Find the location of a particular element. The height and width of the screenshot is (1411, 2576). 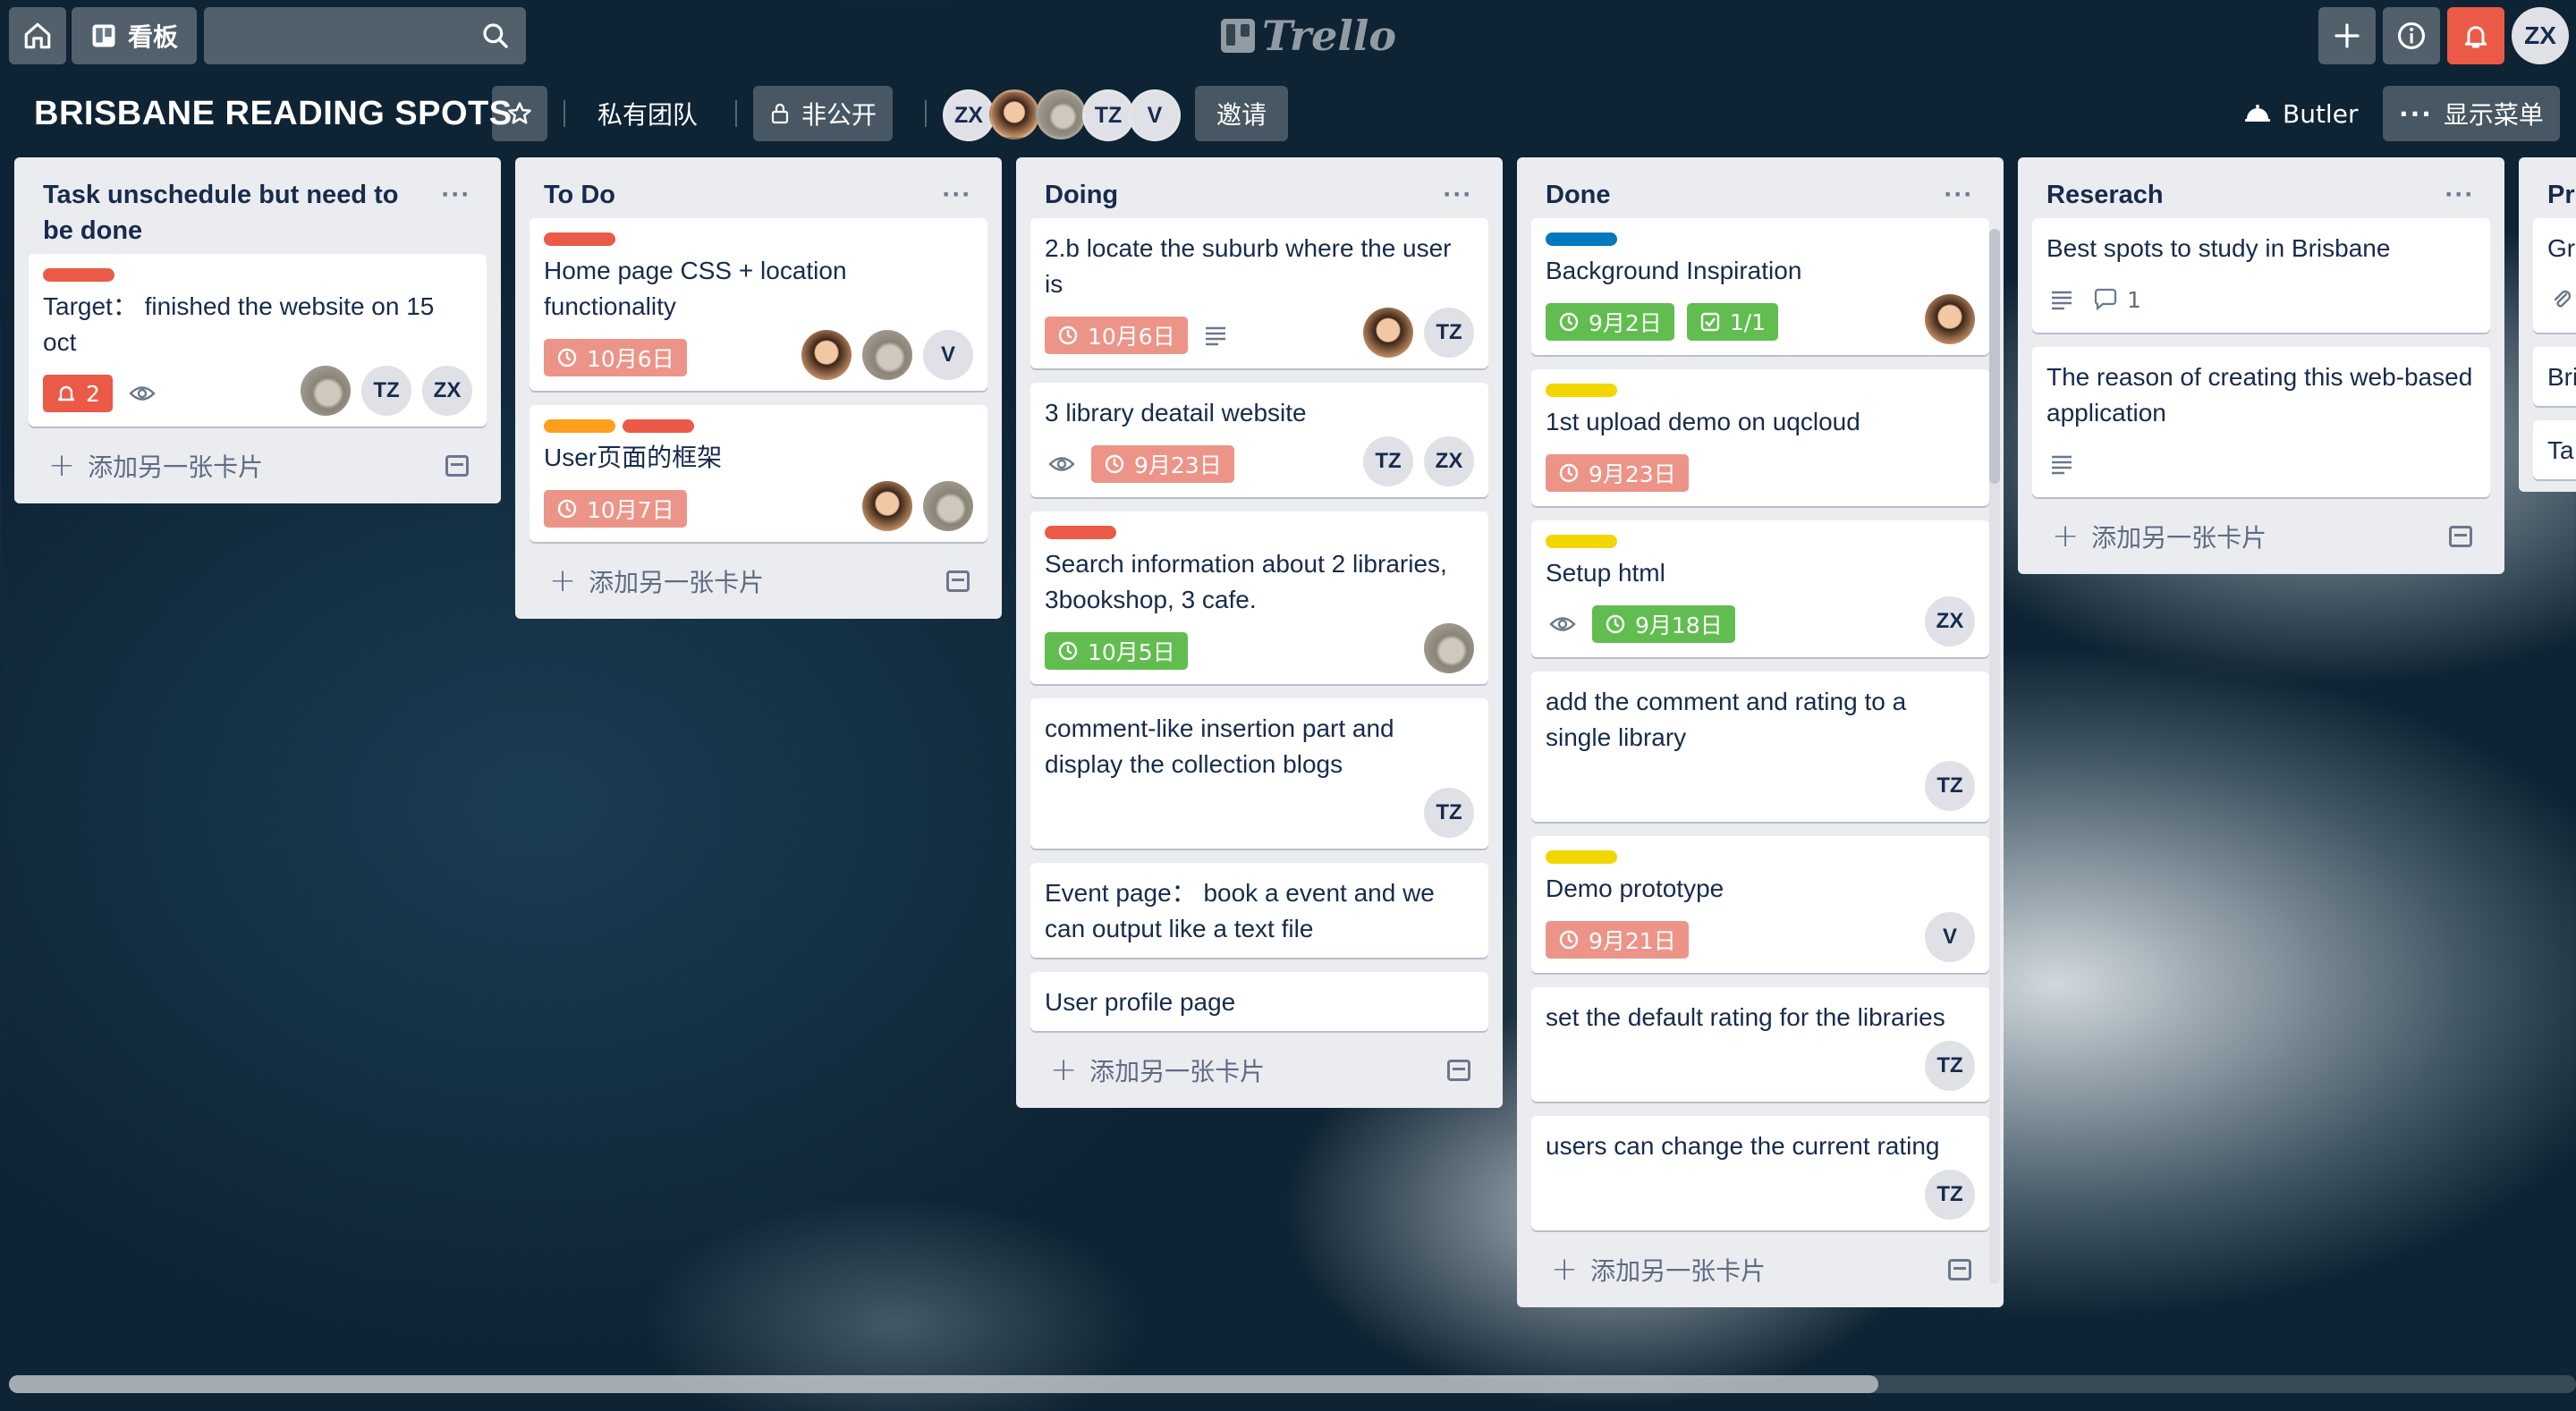

list-scrollbar is located at coordinates (1994, 756).